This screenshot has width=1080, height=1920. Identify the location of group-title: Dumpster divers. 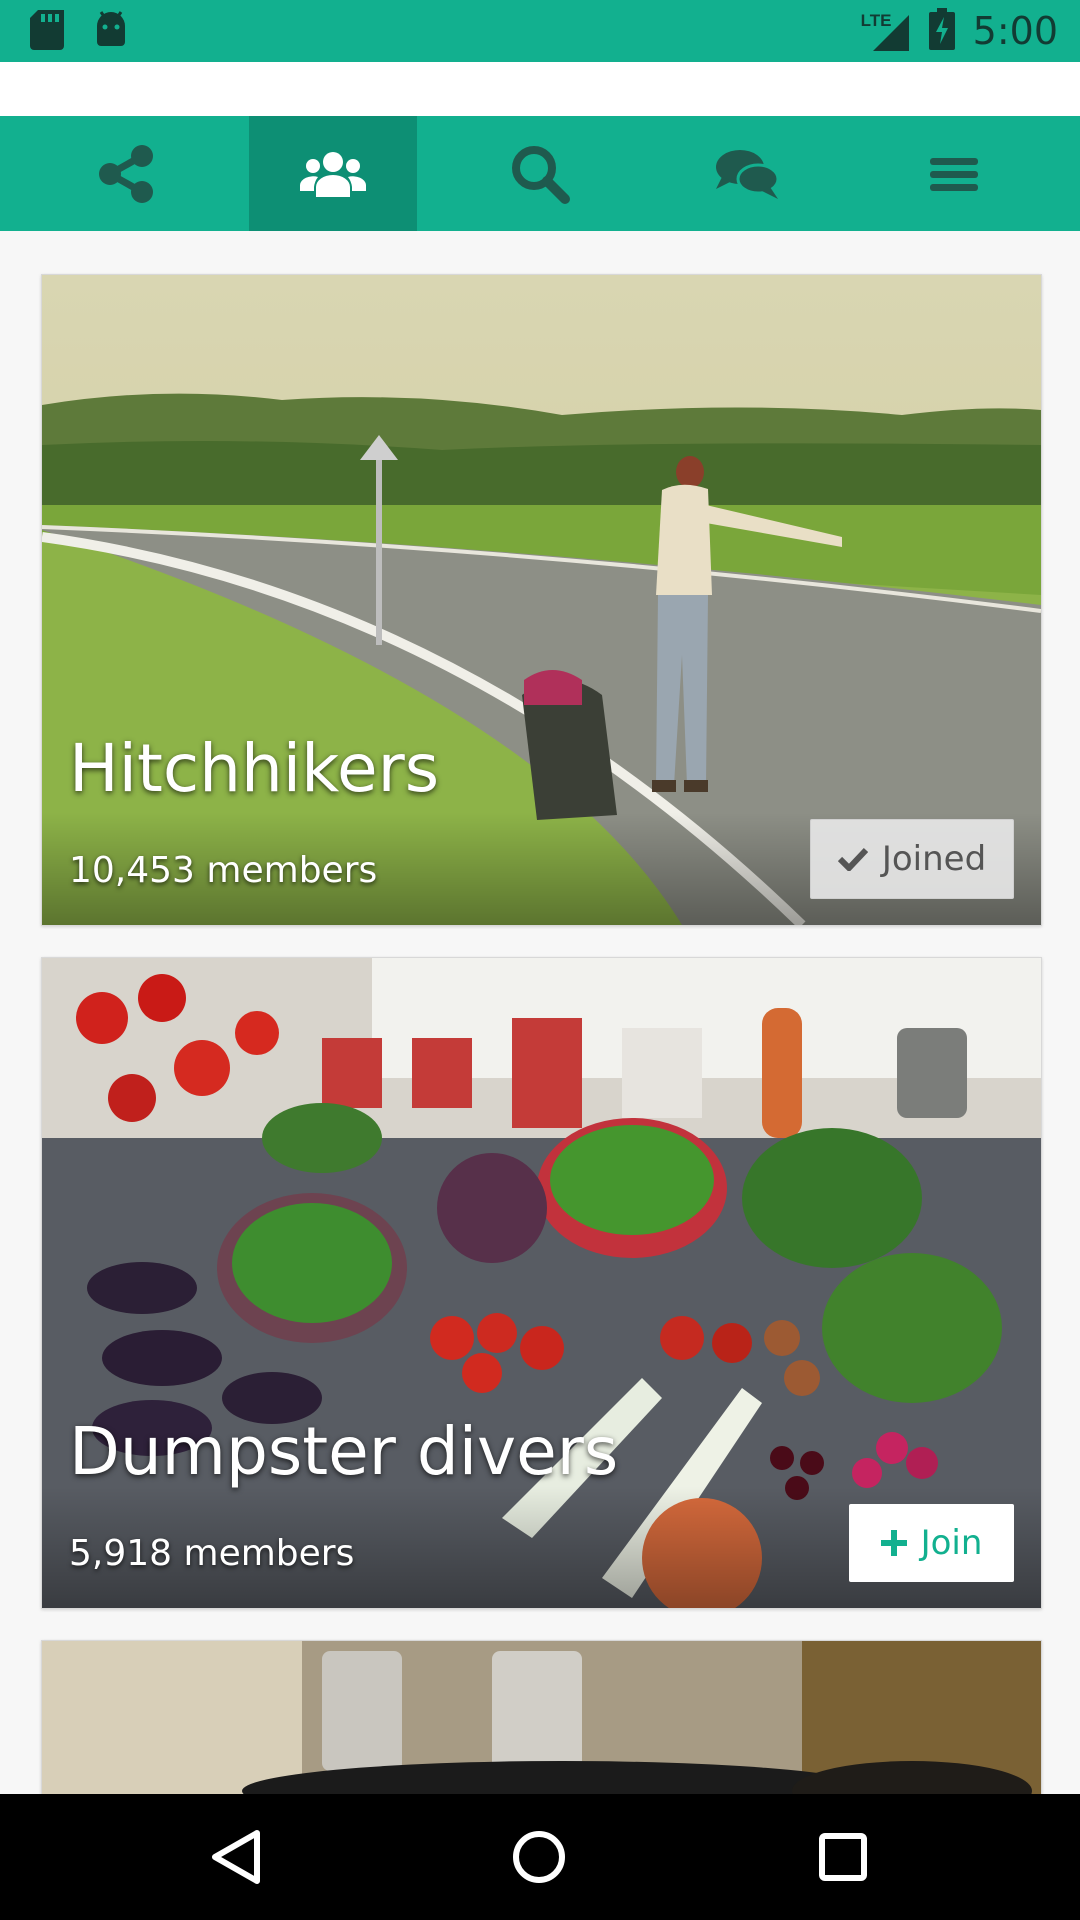
(343, 1451).